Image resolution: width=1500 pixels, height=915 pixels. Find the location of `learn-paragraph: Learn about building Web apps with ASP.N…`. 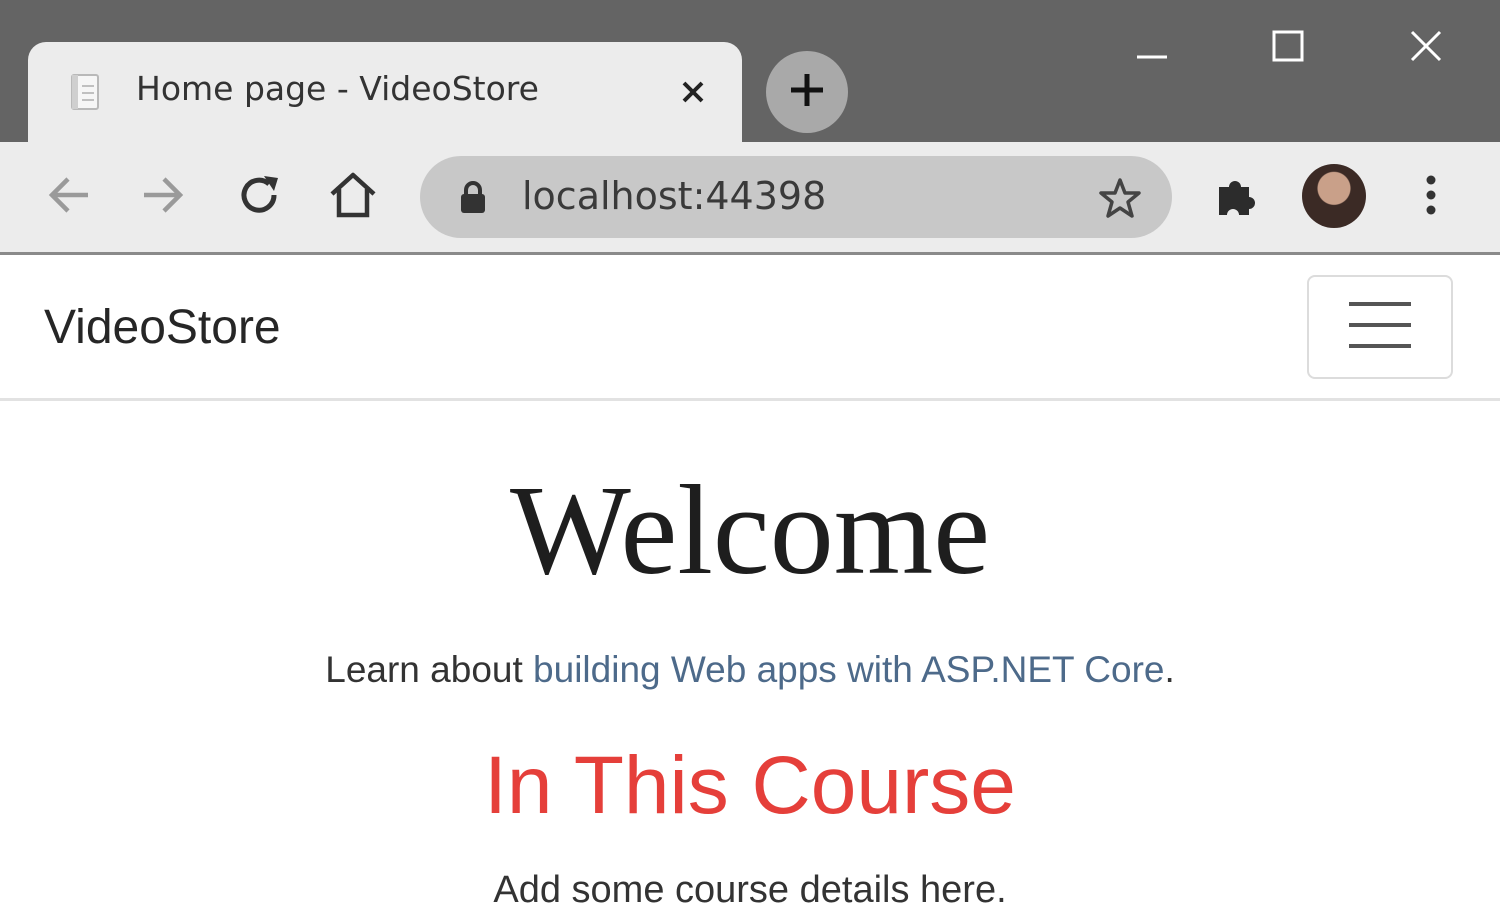

learn-paragraph: Learn about building Web apps with ASP.N… is located at coordinates (750, 670).